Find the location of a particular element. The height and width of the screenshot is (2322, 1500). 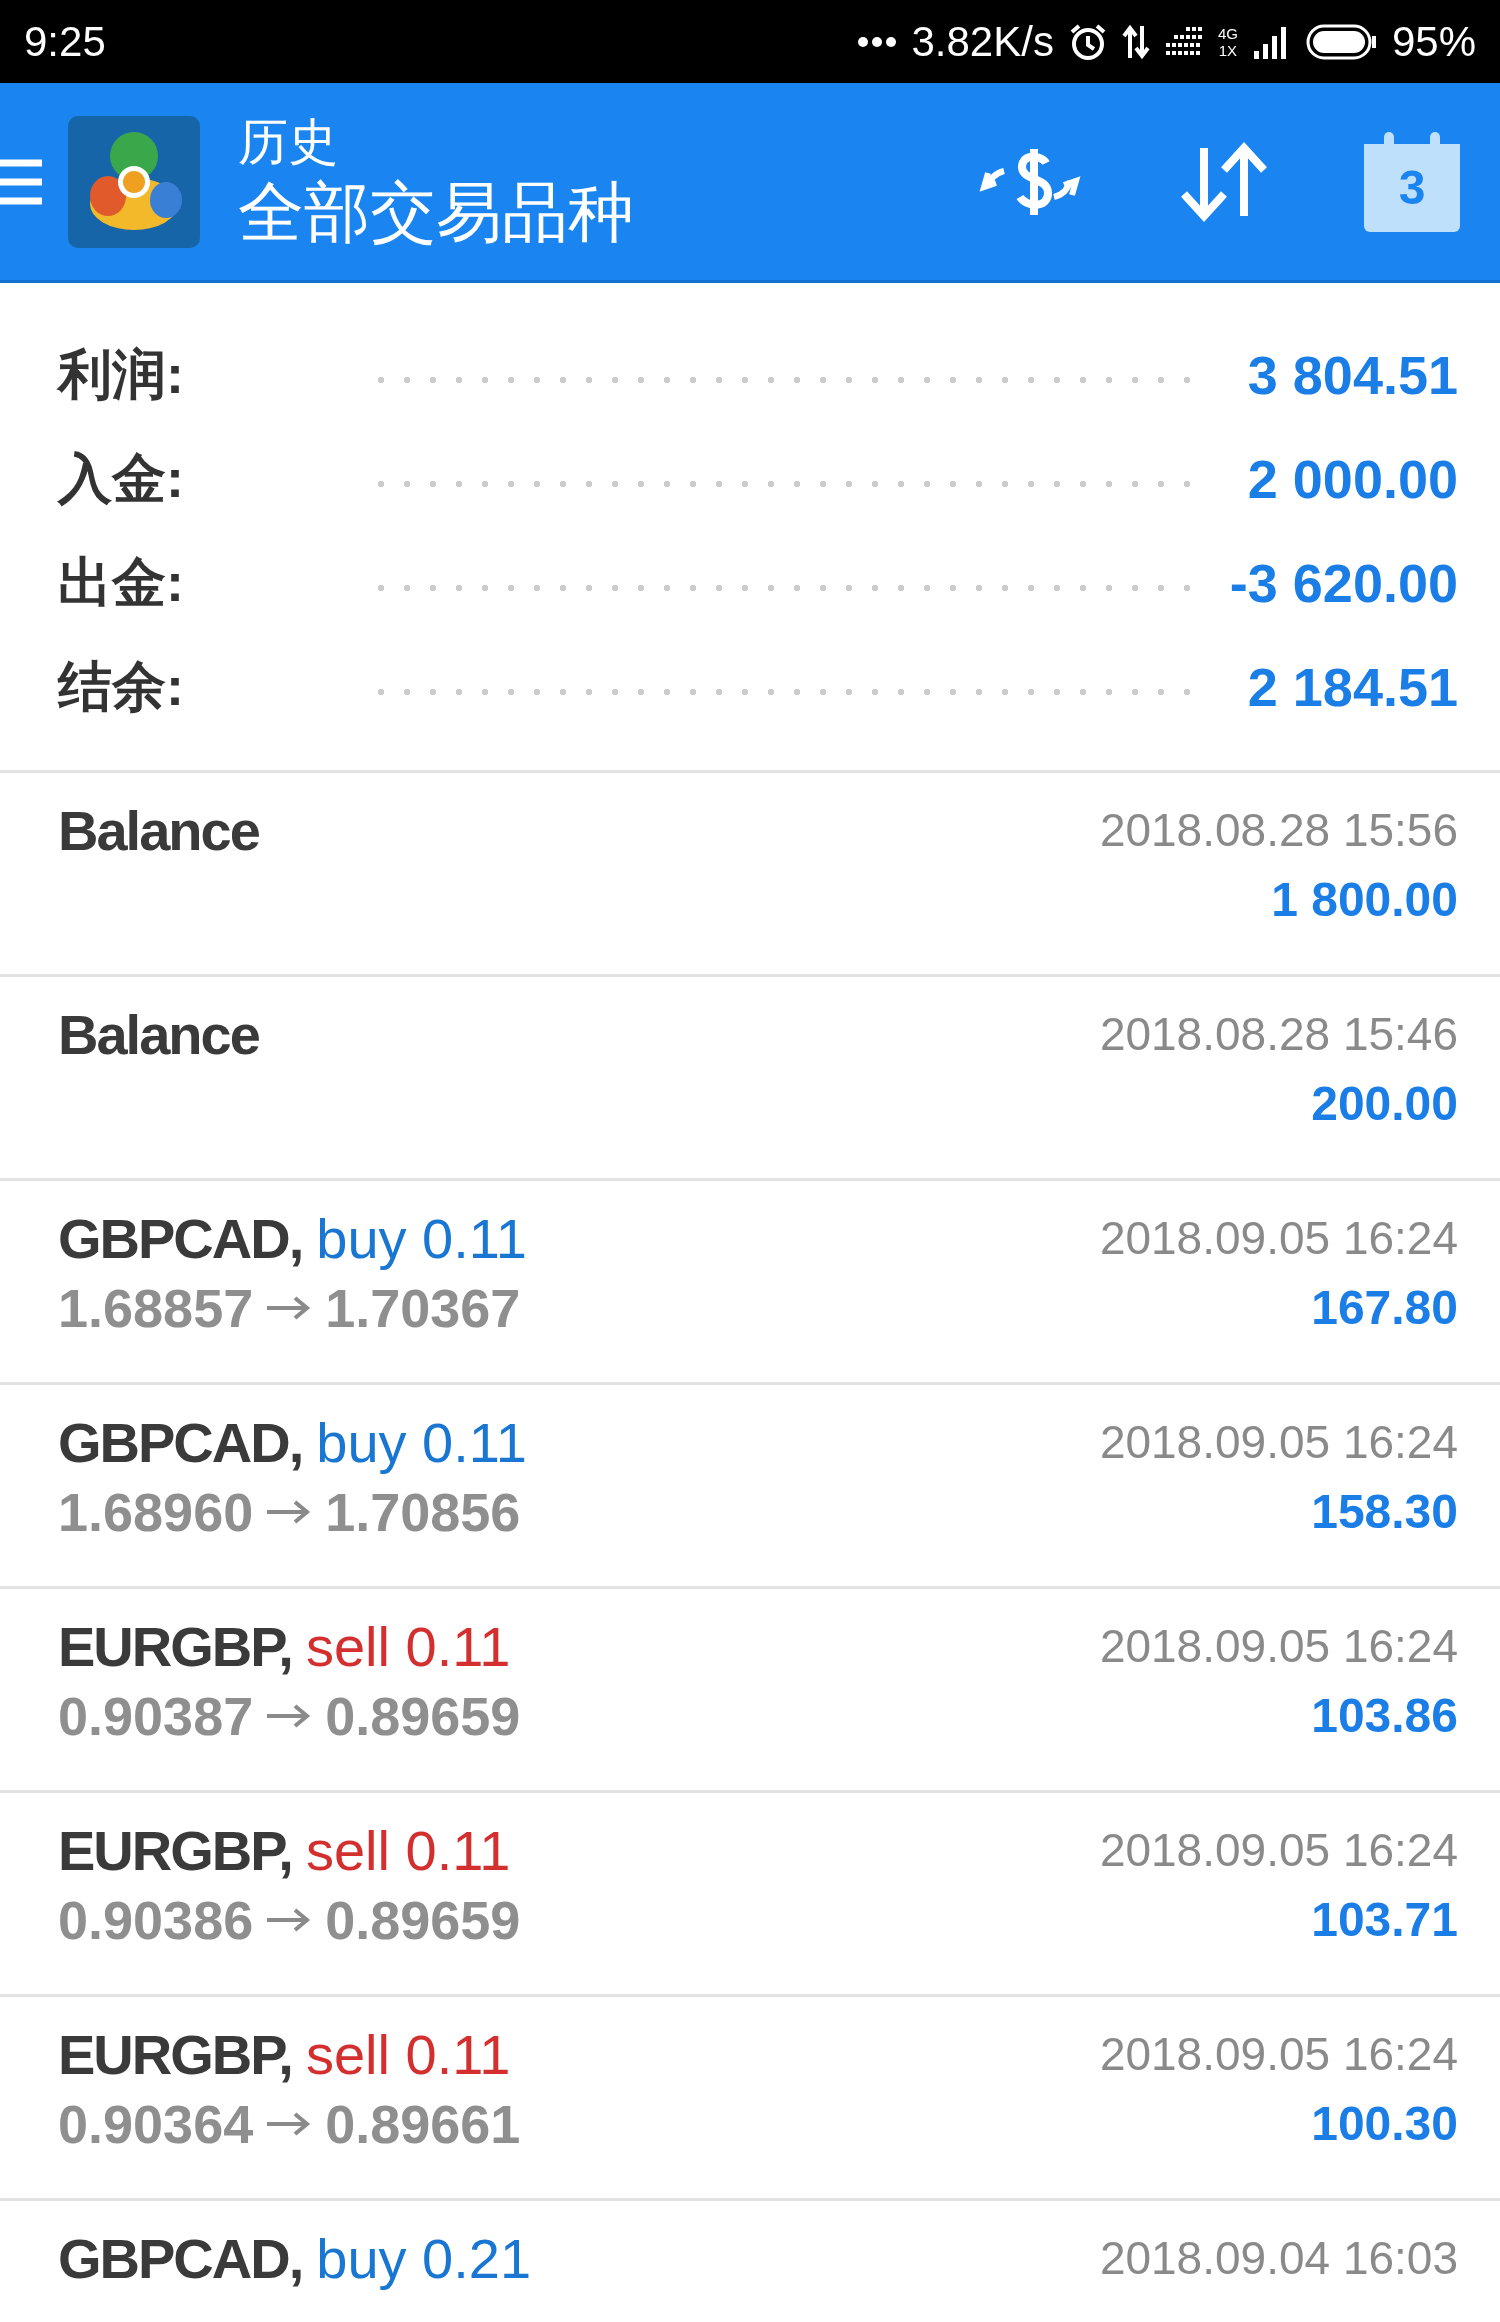

deal-time: 2018.09.04 16:03 is located at coordinates (1278, 2258).